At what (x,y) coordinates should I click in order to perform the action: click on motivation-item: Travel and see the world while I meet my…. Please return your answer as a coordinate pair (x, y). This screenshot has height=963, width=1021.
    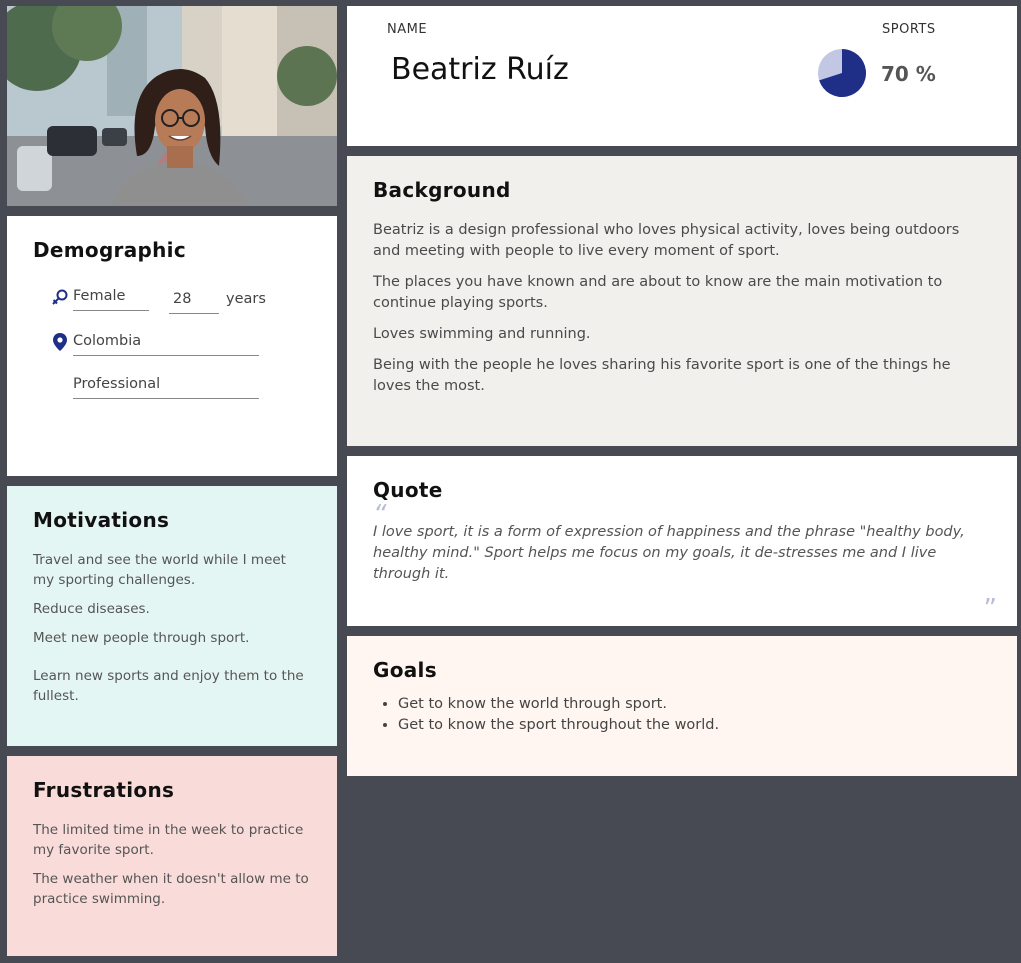
    Looking at the image, I should click on (159, 570).